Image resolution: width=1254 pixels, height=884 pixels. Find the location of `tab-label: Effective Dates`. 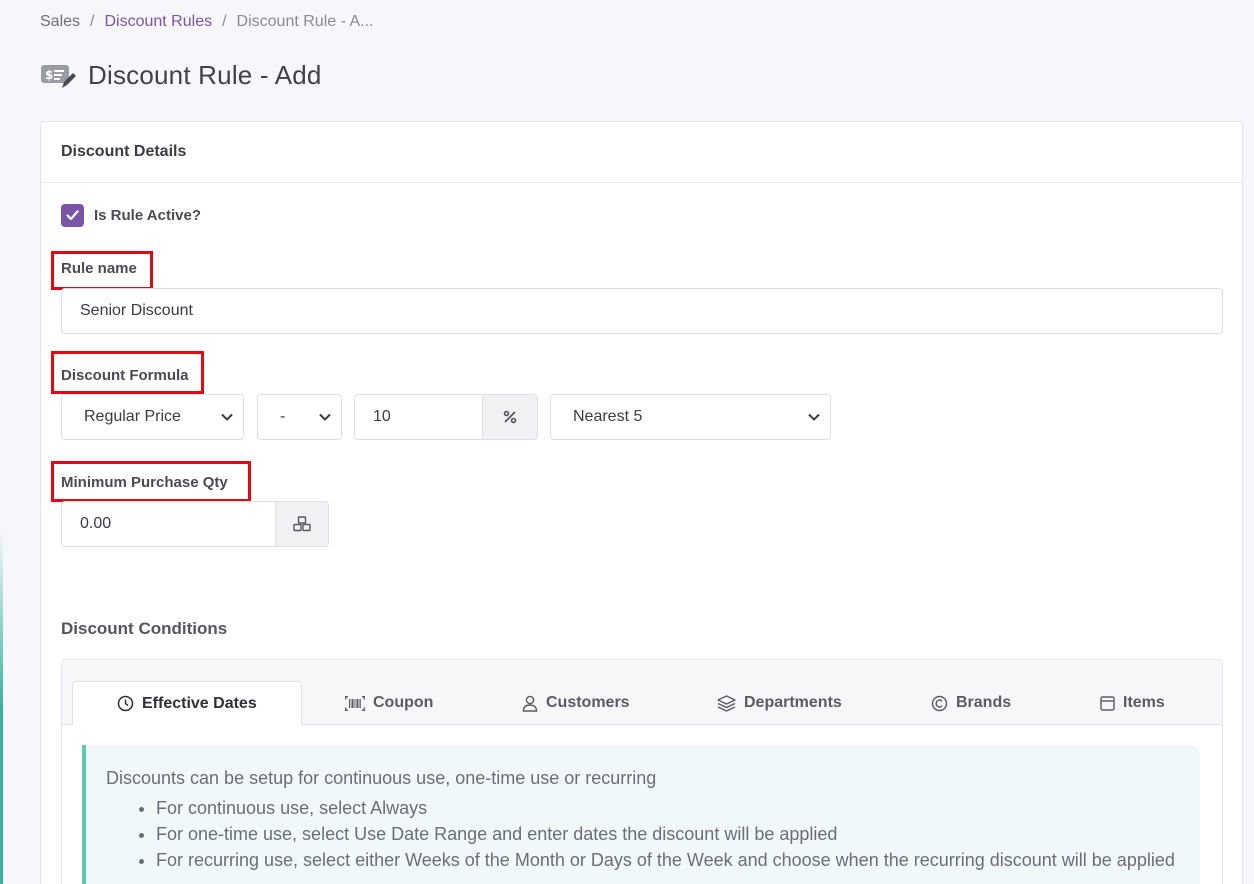

tab-label: Effective Dates is located at coordinates (199, 703).